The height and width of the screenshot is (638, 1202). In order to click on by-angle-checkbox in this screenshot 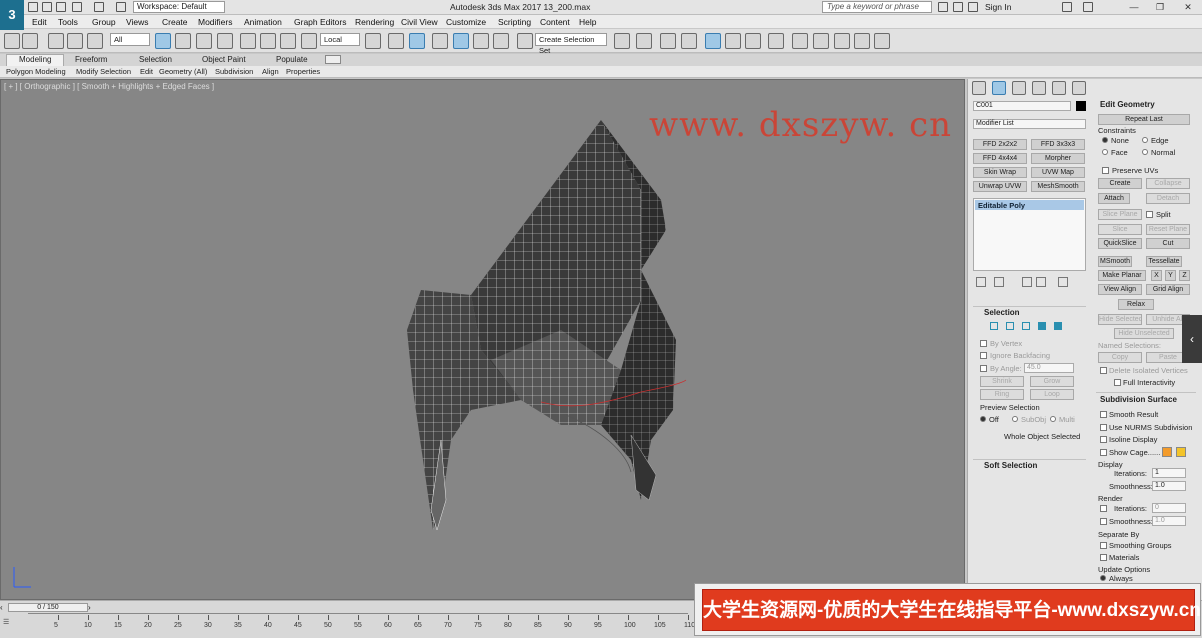, I will do `click(983, 368)`.